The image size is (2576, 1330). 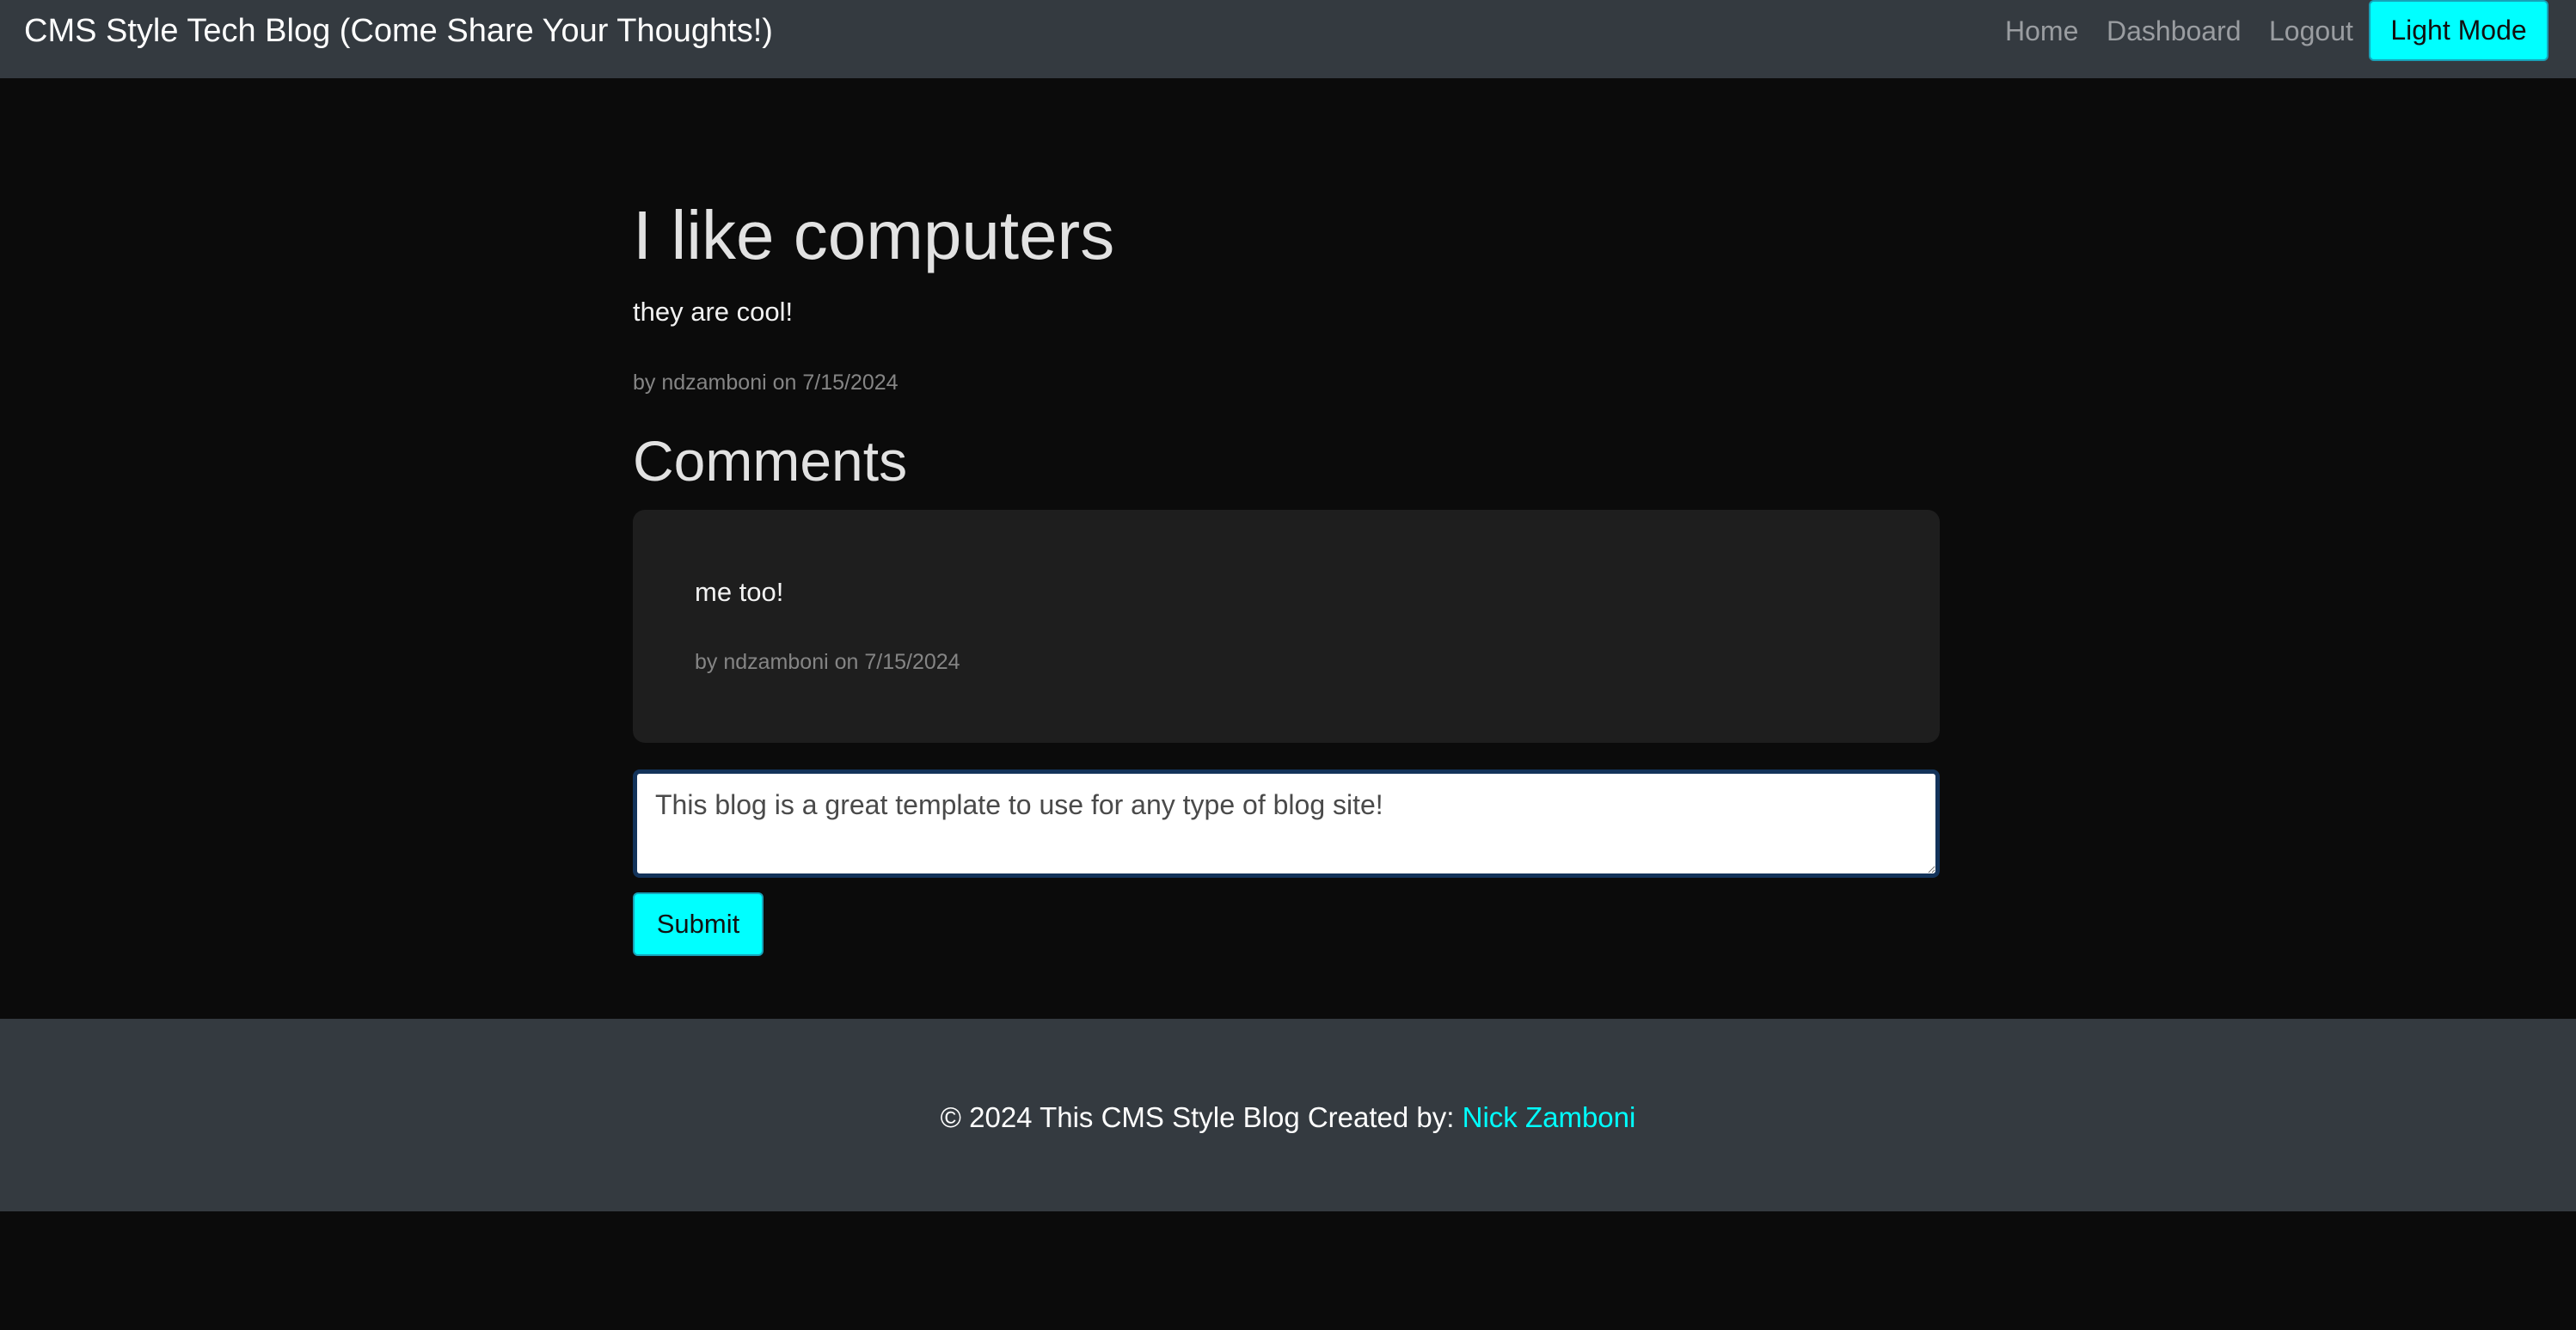 What do you see at coordinates (739, 592) in the screenshot?
I see `comment-text: me too!` at bounding box center [739, 592].